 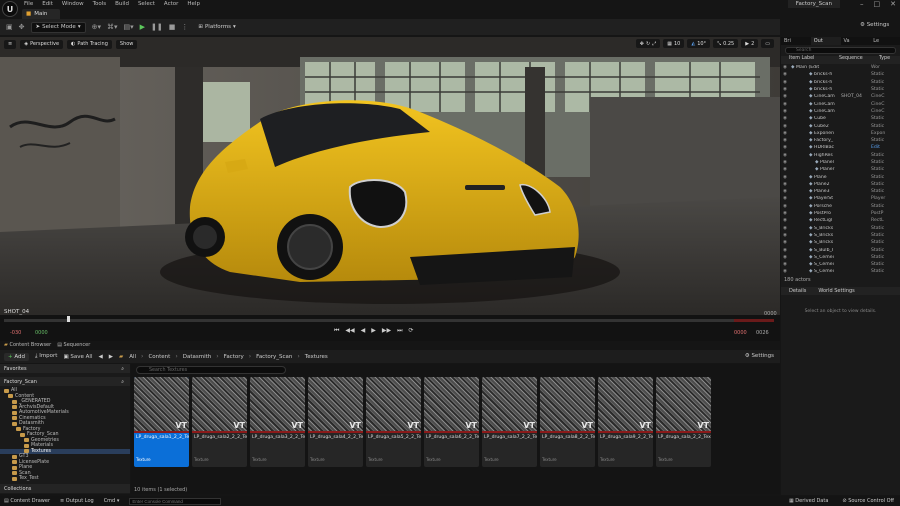 What do you see at coordinates (451, 422) in the screenshot?
I see `asset-tile: VT LP_druga_sala6_2_2_Tex Texture` at bounding box center [451, 422].